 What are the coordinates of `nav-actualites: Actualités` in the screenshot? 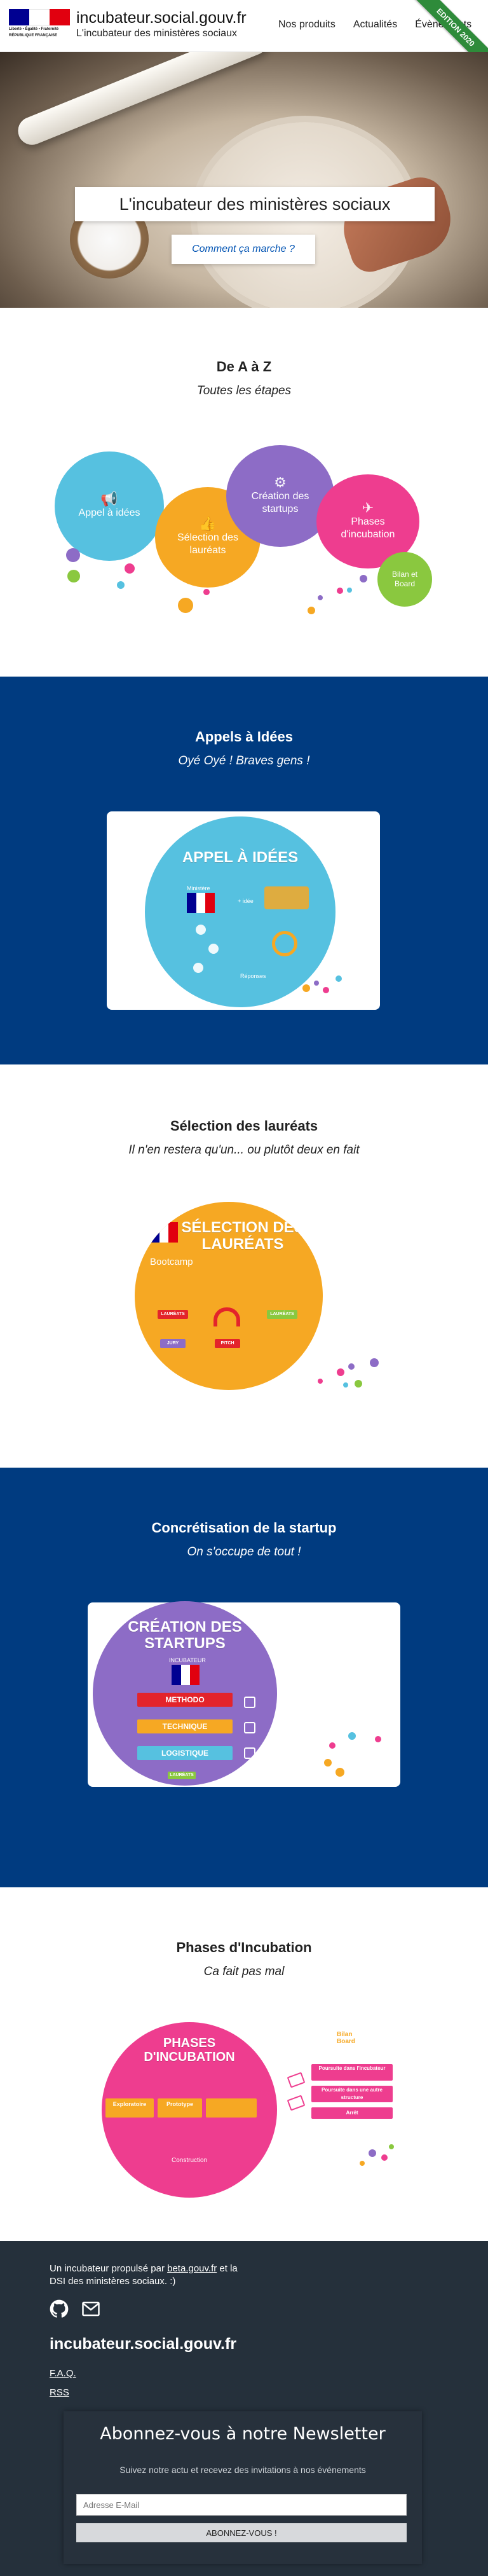 It's located at (375, 25).